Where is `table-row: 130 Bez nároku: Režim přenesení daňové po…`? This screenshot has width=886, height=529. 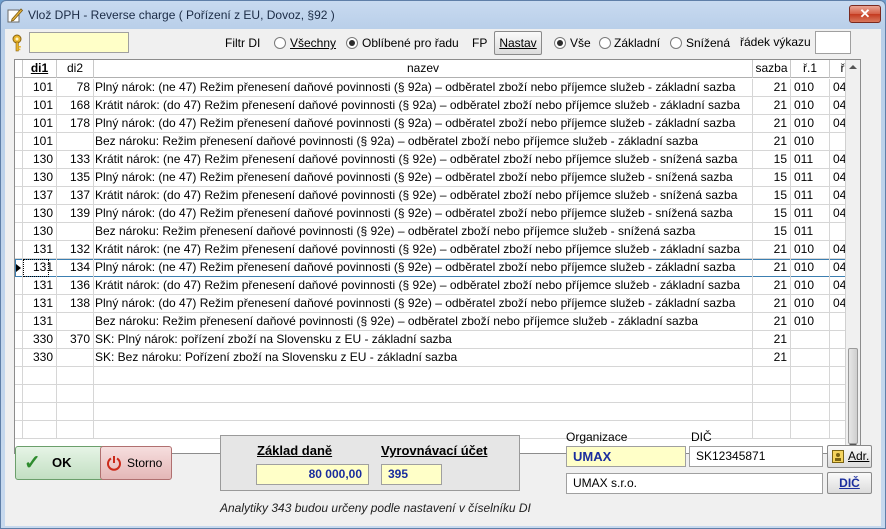
table-row: 130 Bez nároku: Režim přenesení daňové po… is located at coordinates (437, 232).